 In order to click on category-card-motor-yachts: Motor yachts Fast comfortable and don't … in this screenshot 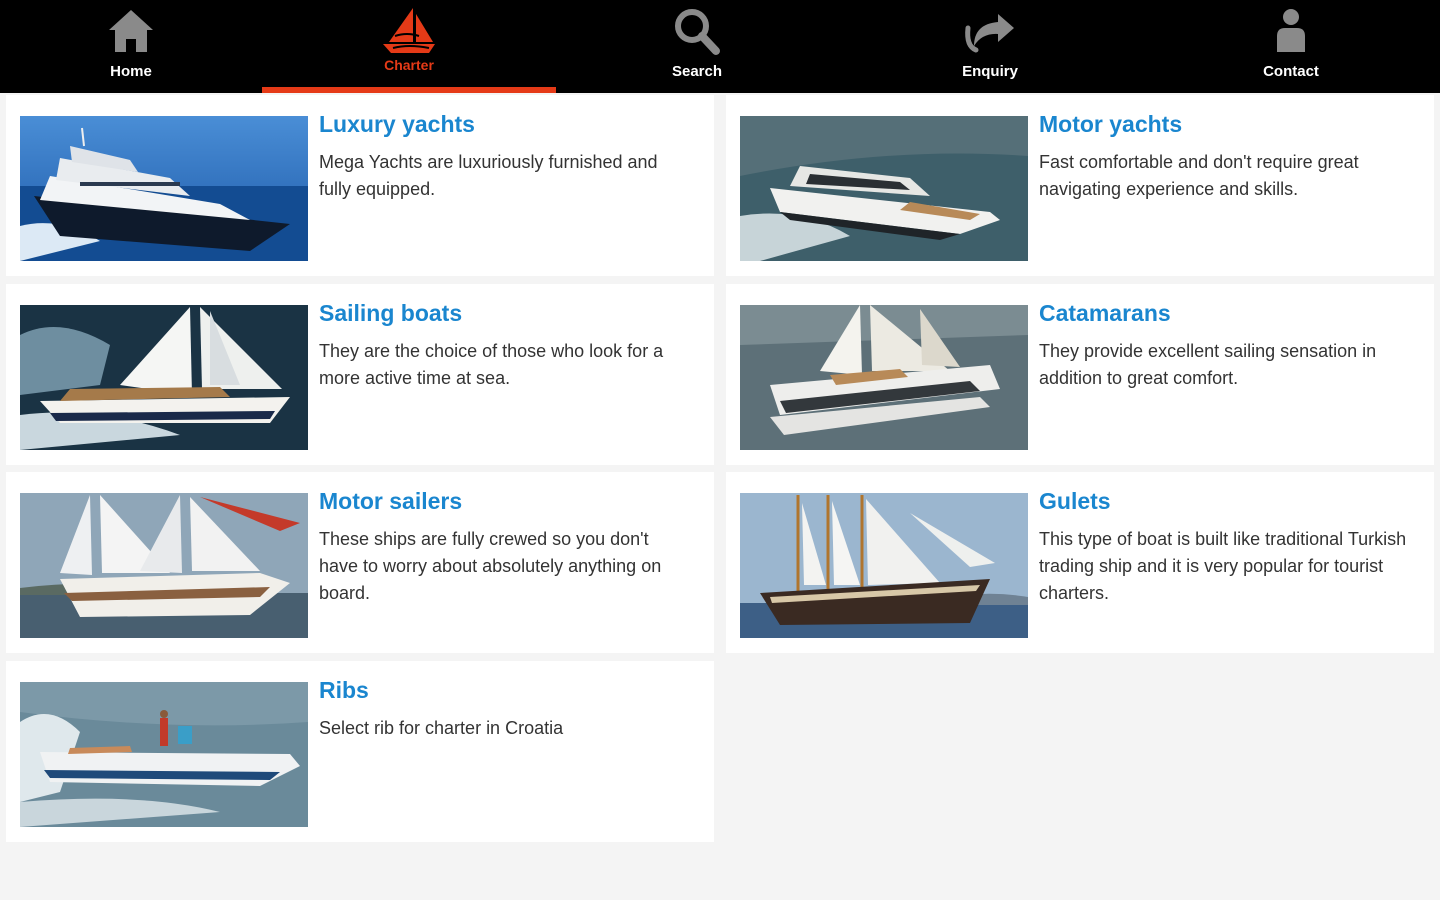, I will do `click(1080, 185)`.